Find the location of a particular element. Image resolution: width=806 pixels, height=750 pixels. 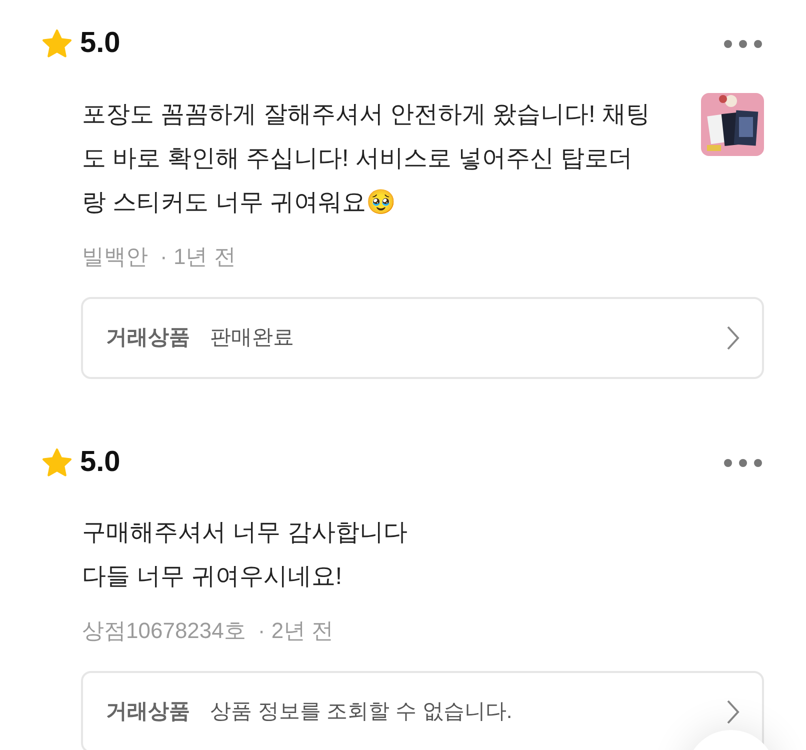

product-status: 판매완료 is located at coordinates (252, 338).